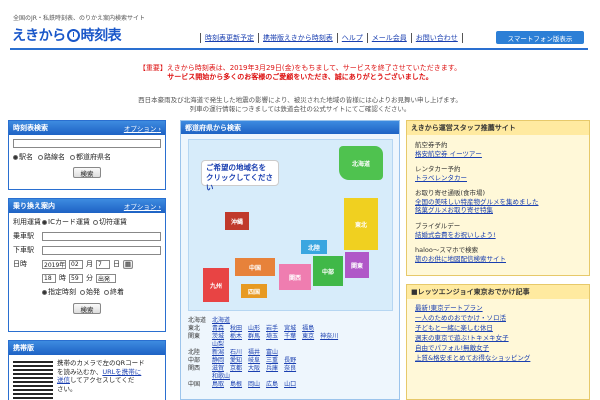 This screenshot has height=400, width=600. What do you see at coordinates (87, 308) in the screenshot?
I see `transfer-search-button: 検索` at bounding box center [87, 308].